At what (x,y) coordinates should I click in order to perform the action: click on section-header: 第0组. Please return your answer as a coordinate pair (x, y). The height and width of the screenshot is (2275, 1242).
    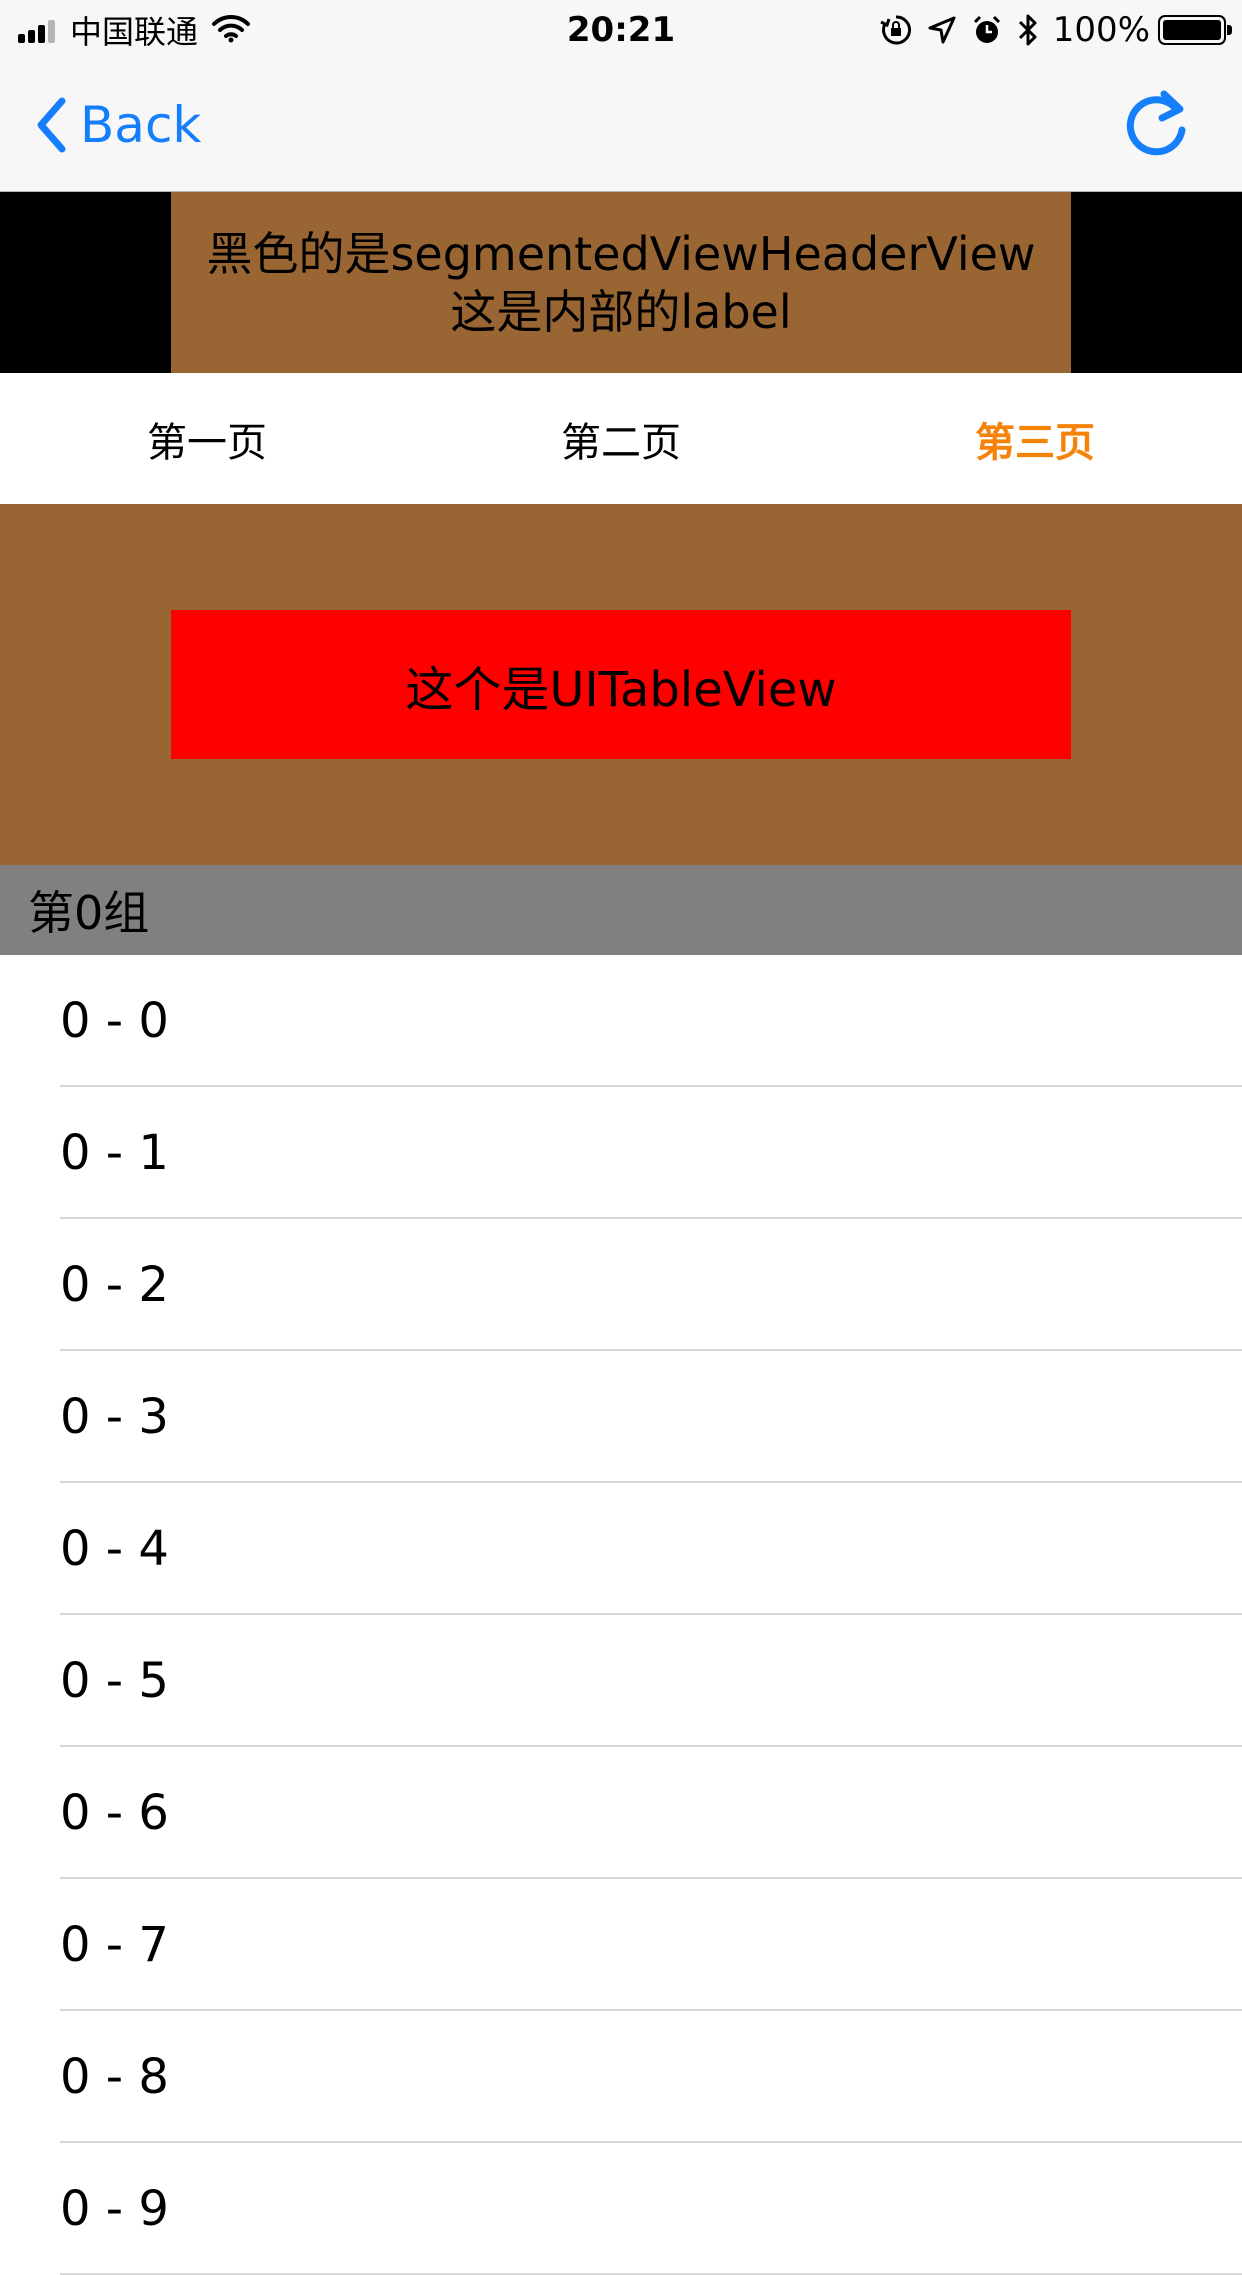
    Looking at the image, I should click on (621, 910).